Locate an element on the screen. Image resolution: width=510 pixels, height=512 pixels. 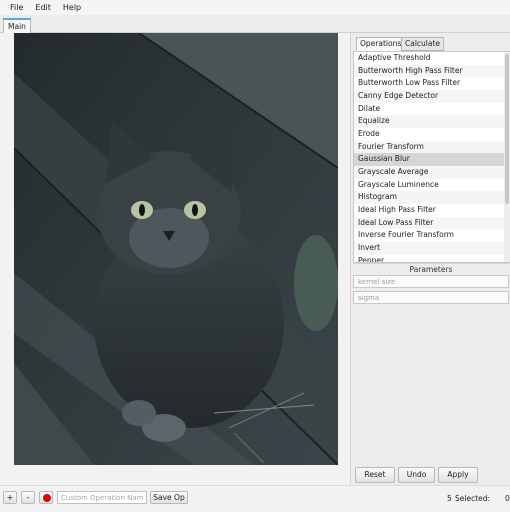
list-item: Fourier Transform is located at coordinates (432, 147).